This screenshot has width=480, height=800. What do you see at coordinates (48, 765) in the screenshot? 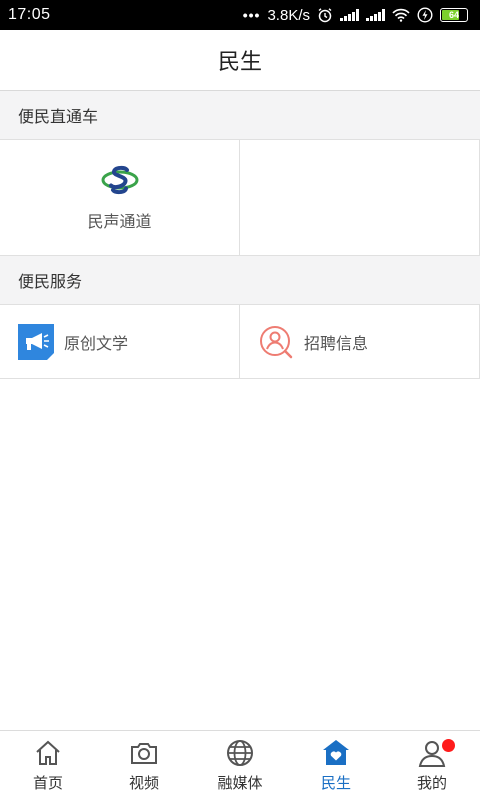
I see `nav-item-home: 首页` at bounding box center [48, 765].